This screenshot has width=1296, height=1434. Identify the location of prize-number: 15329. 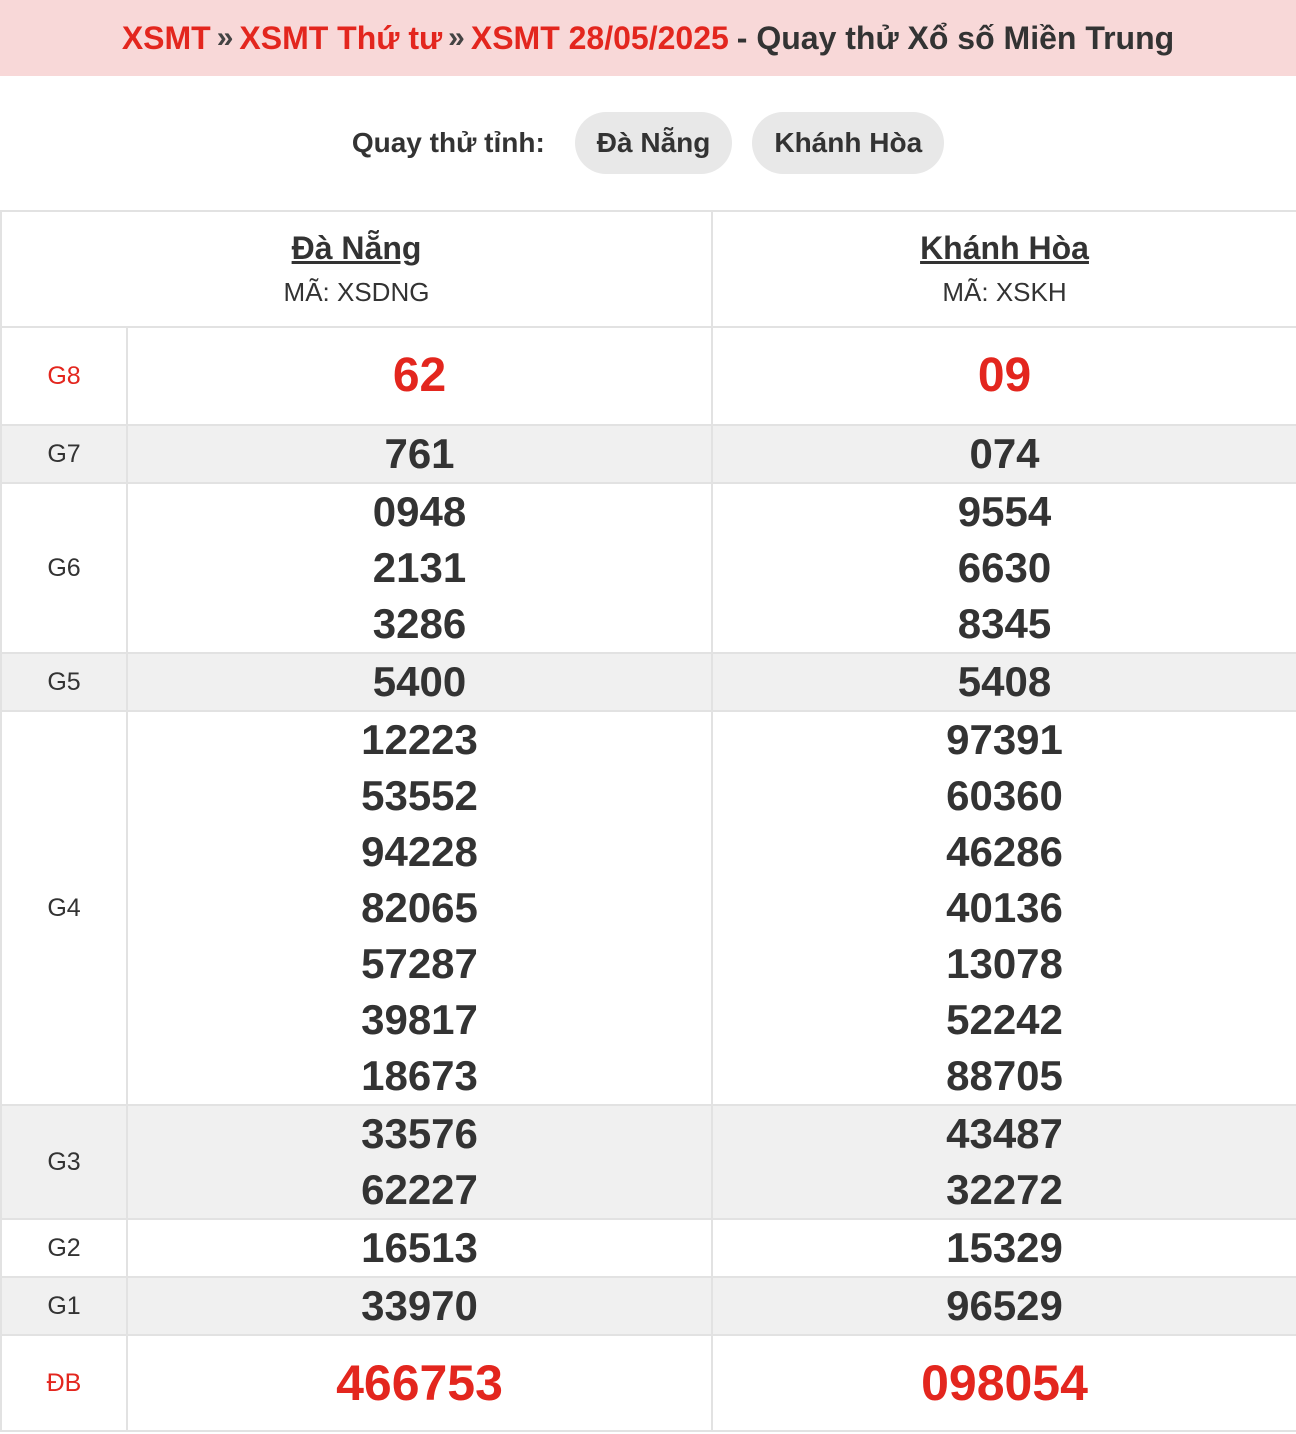
(1004, 1247).